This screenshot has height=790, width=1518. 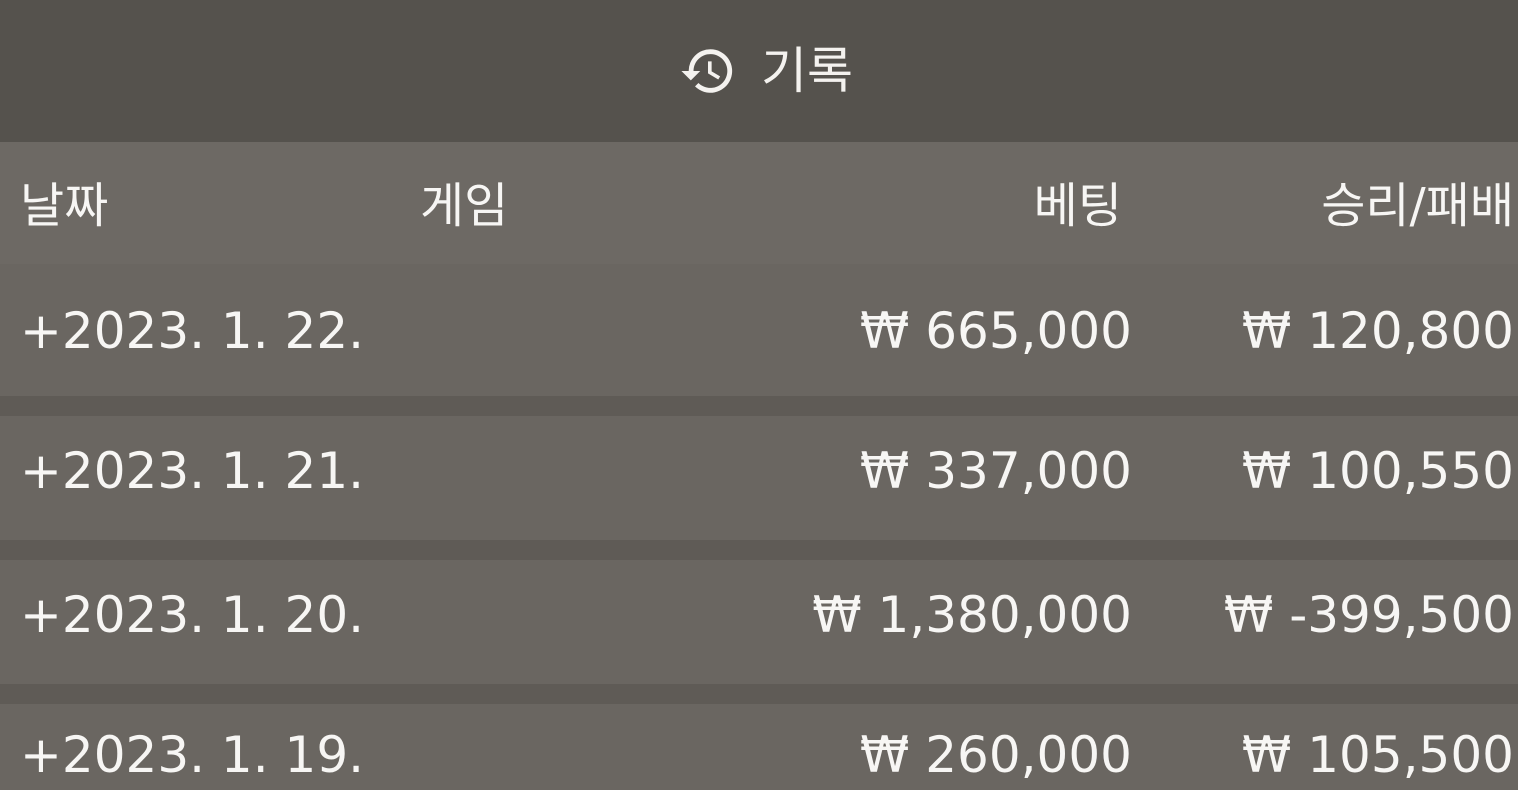 What do you see at coordinates (972, 615) in the screenshot?
I see `row-bet: ₩ 1,380,000` at bounding box center [972, 615].